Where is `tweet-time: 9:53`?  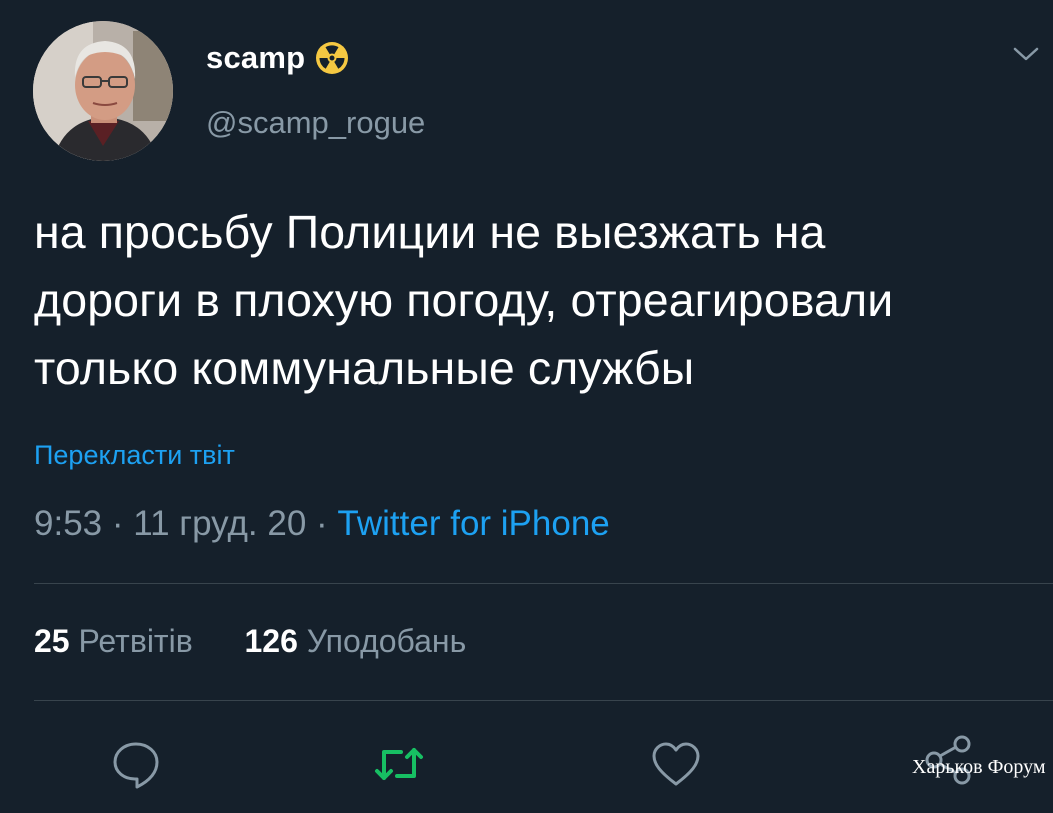
tweet-time: 9:53 is located at coordinates (68, 523).